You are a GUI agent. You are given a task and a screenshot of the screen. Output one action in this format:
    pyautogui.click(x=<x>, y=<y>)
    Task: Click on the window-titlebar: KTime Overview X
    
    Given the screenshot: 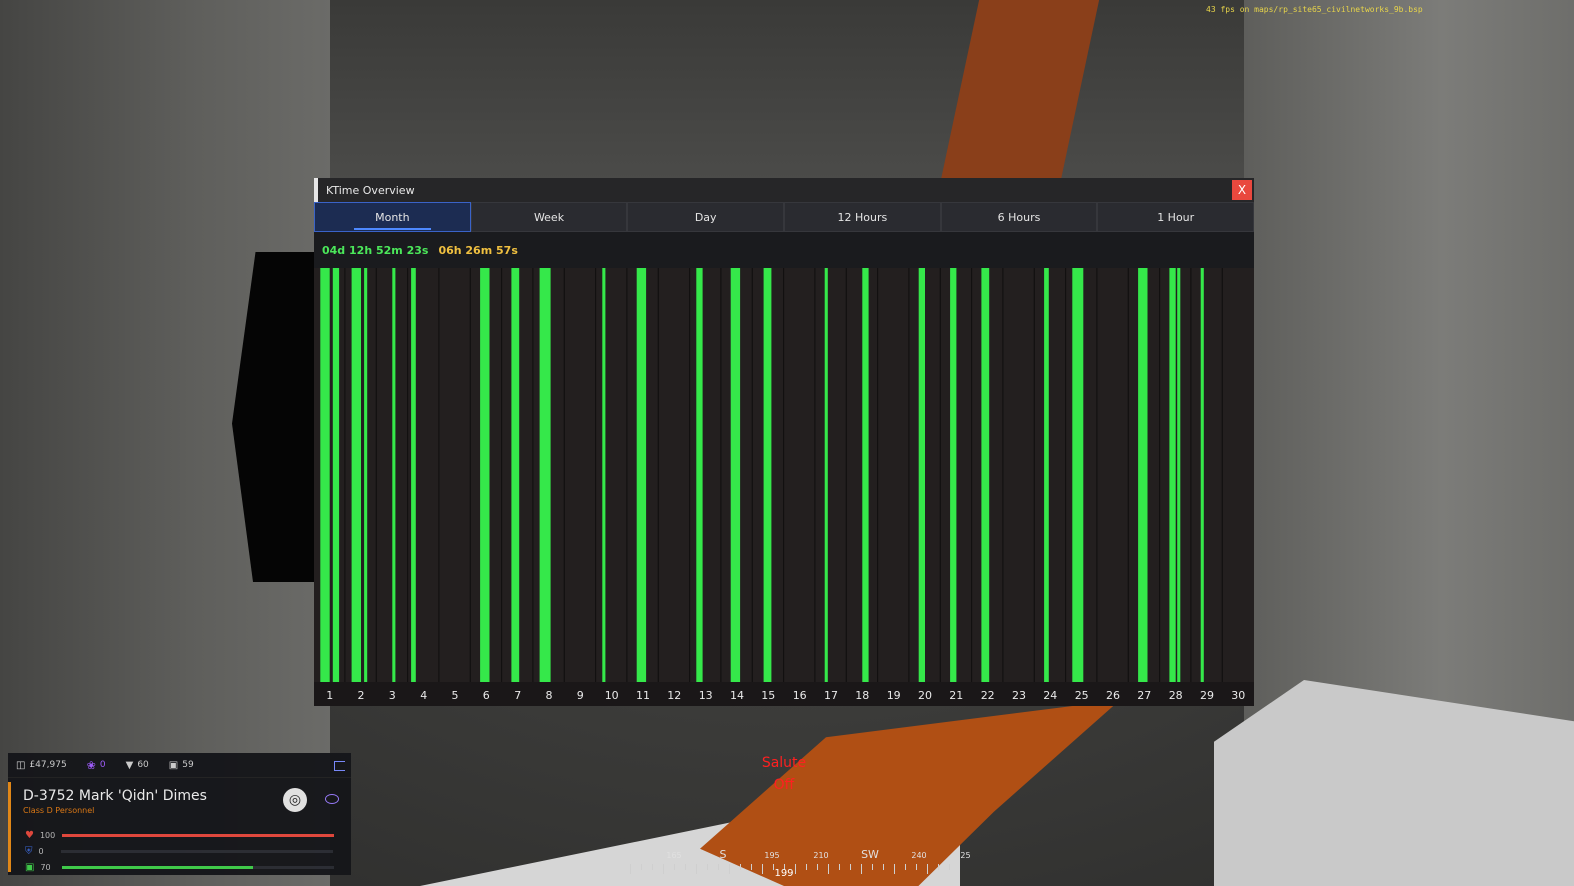 What is the action you would take?
    pyautogui.click(x=784, y=190)
    